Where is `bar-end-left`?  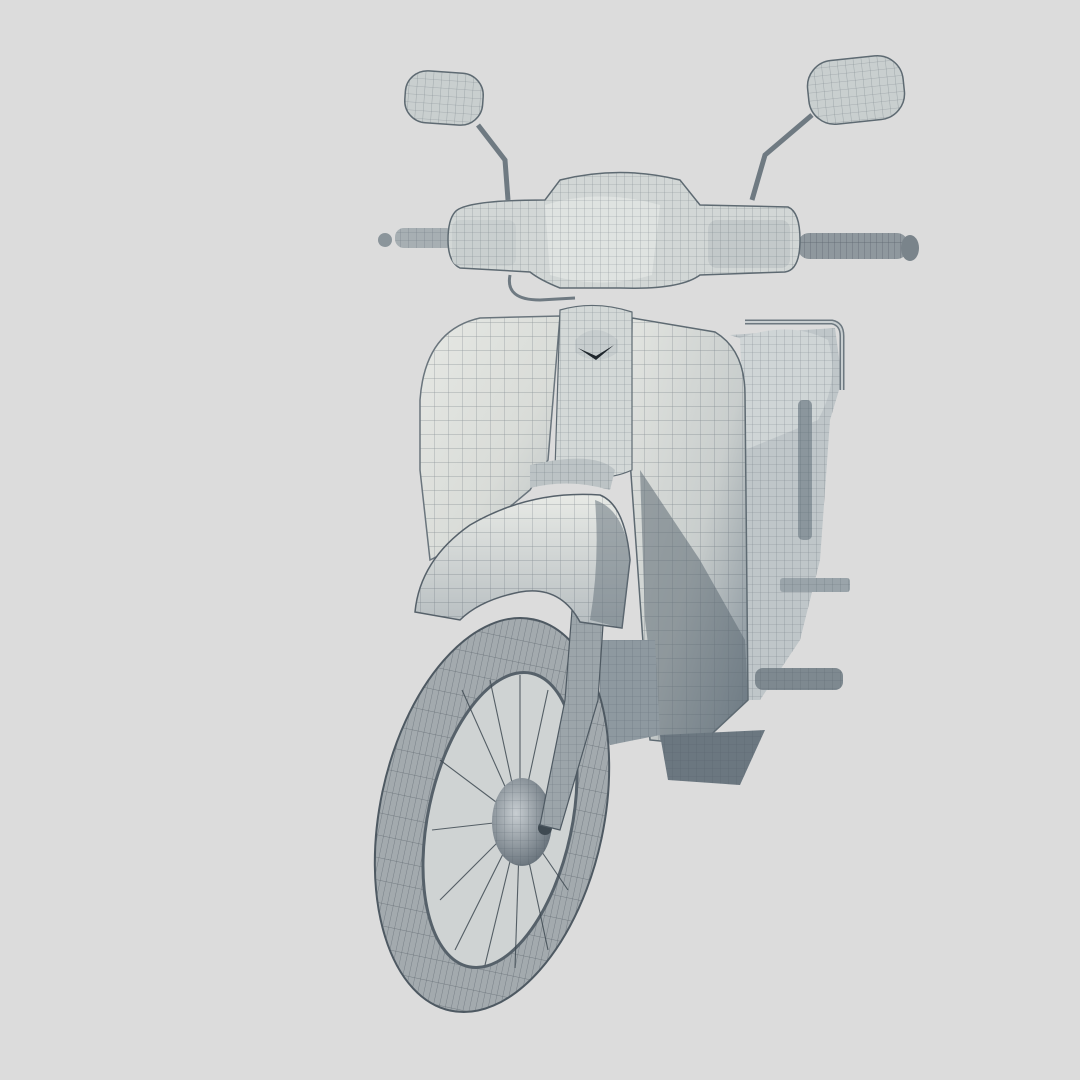 bar-end-left is located at coordinates (385, 240).